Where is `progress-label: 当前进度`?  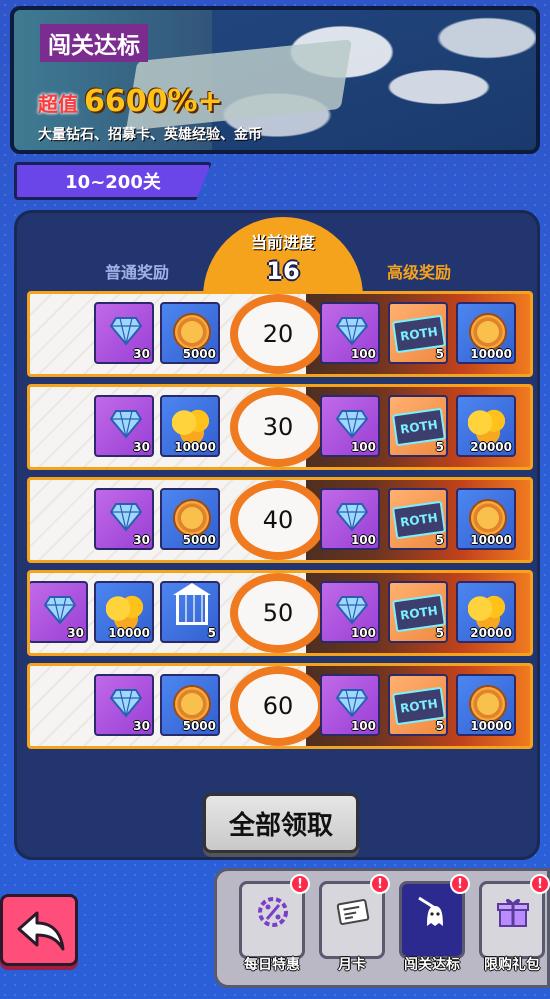 progress-label: 当前进度 is located at coordinates (282, 242).